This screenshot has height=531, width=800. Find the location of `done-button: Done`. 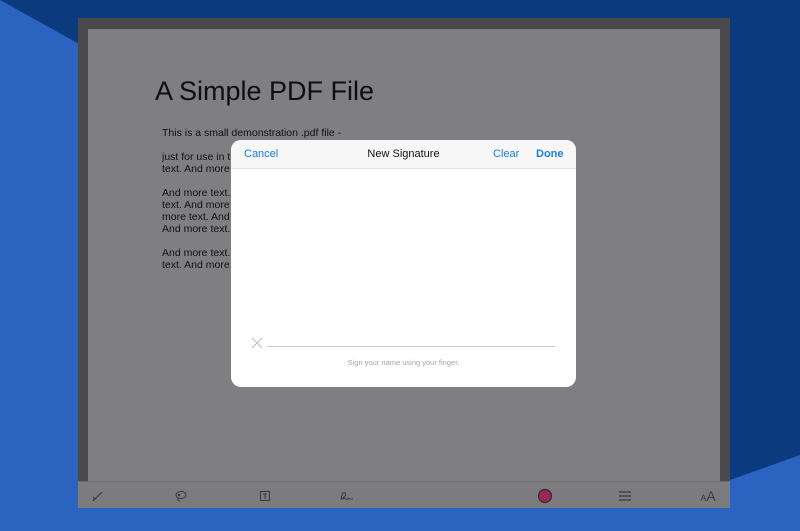

done-button: Done is located at coordinates (550, 154).